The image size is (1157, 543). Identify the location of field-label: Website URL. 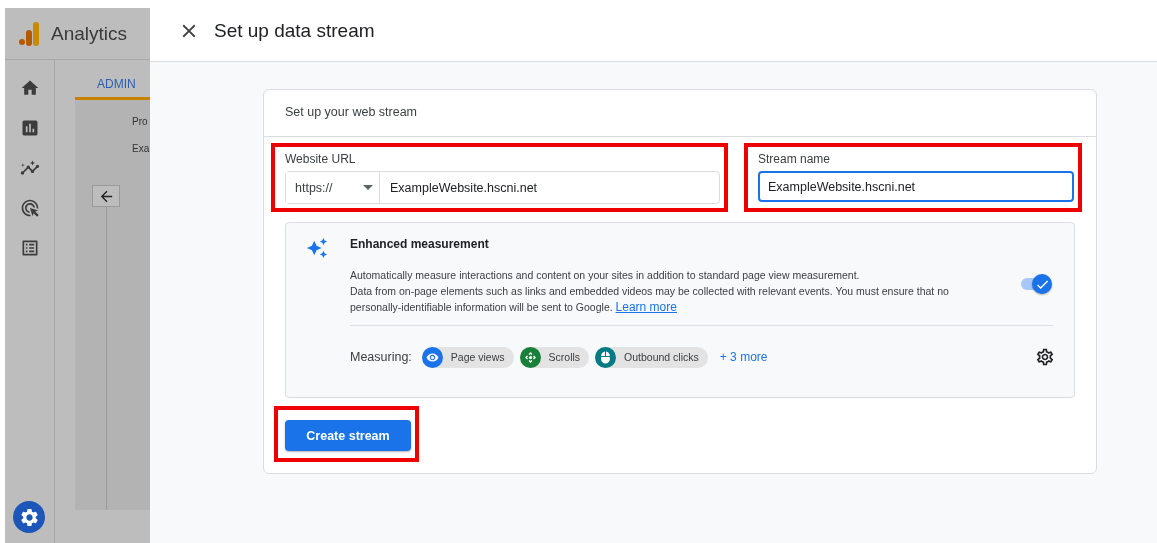
(321, 159).